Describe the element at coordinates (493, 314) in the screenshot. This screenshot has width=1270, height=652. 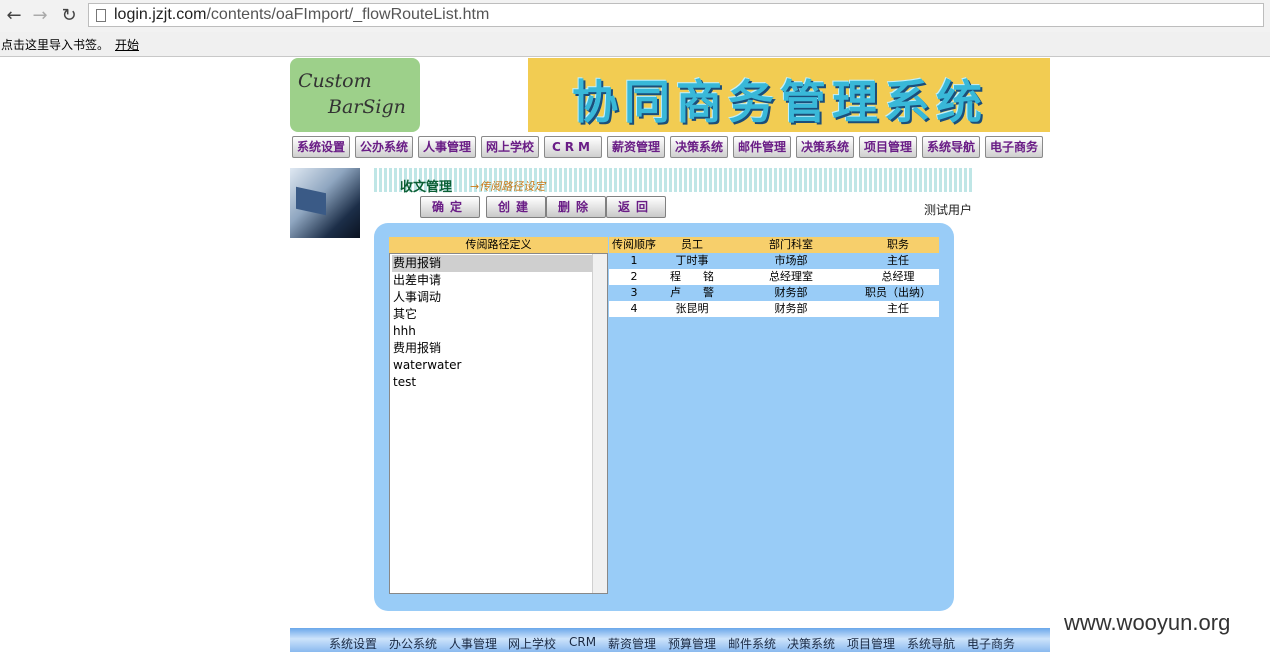
I see `list-item: 其它` at that location.